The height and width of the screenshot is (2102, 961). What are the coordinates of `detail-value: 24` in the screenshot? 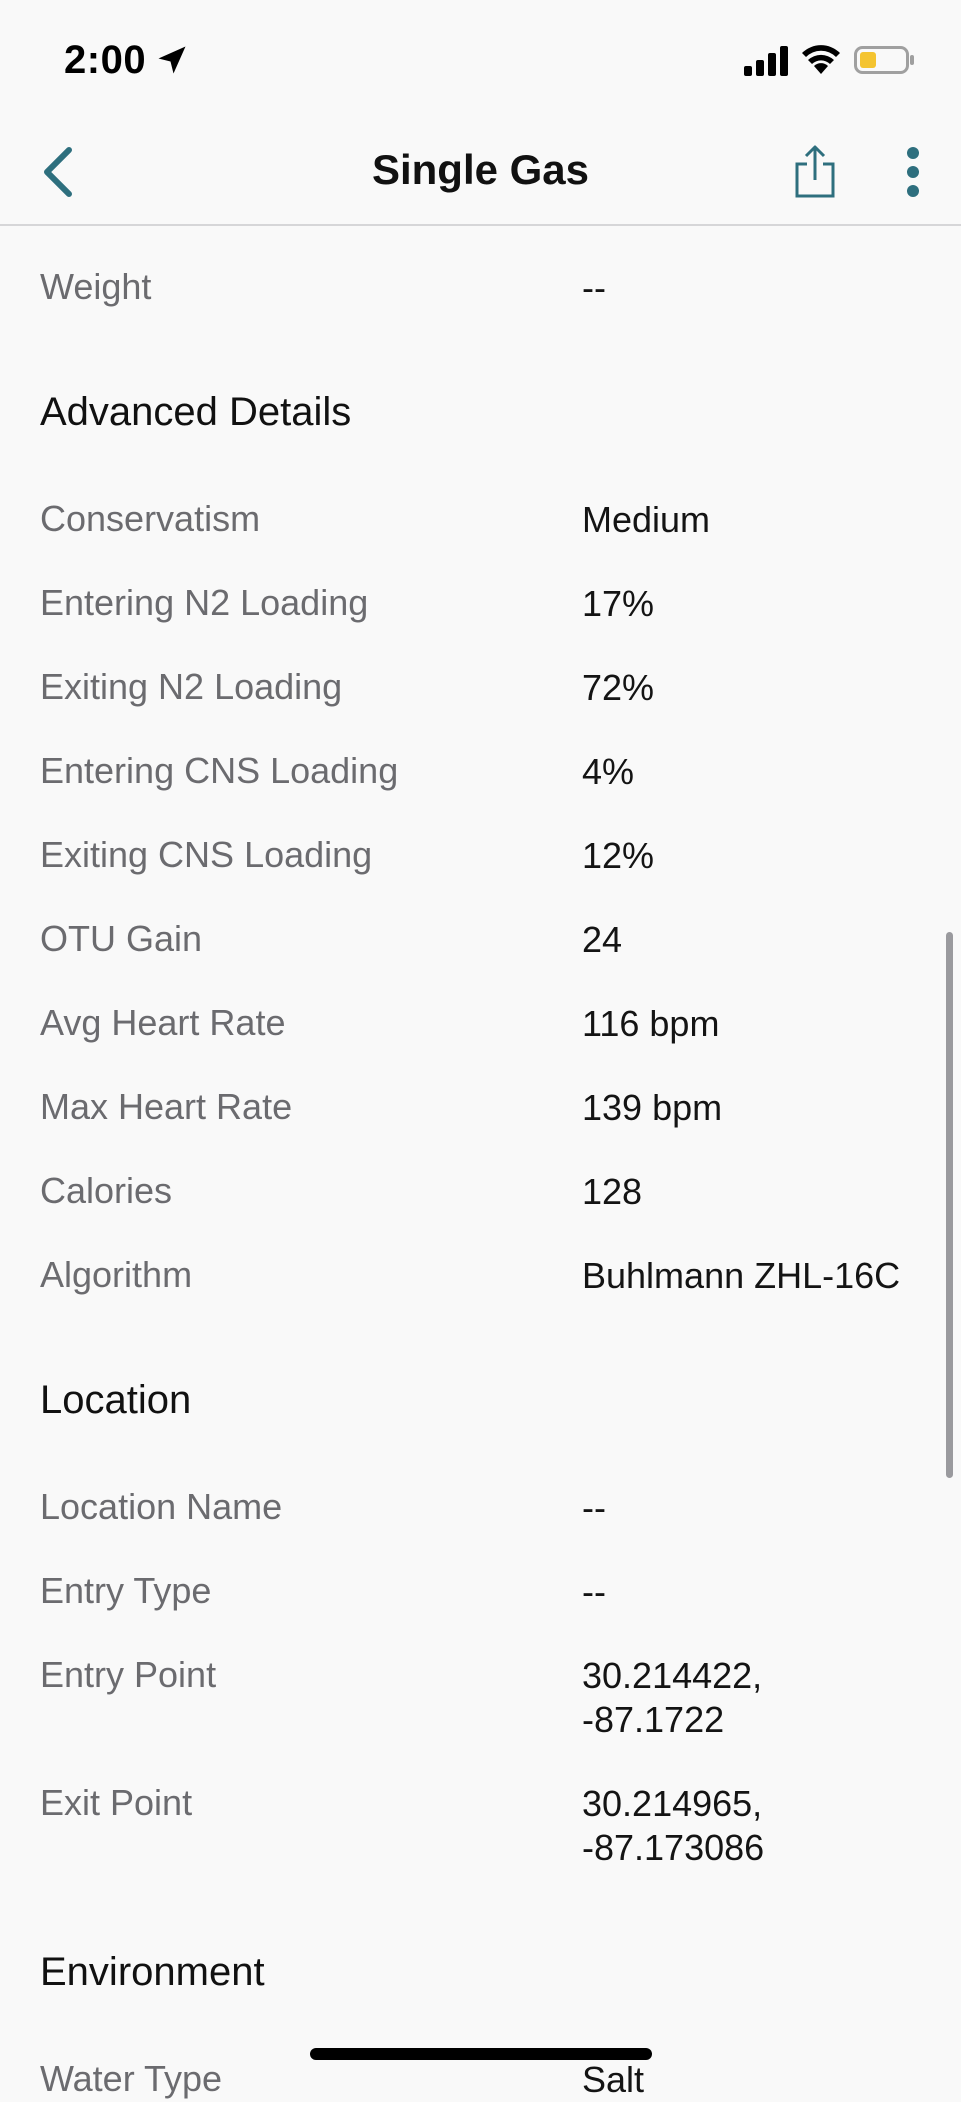 It's located at (602, 939).